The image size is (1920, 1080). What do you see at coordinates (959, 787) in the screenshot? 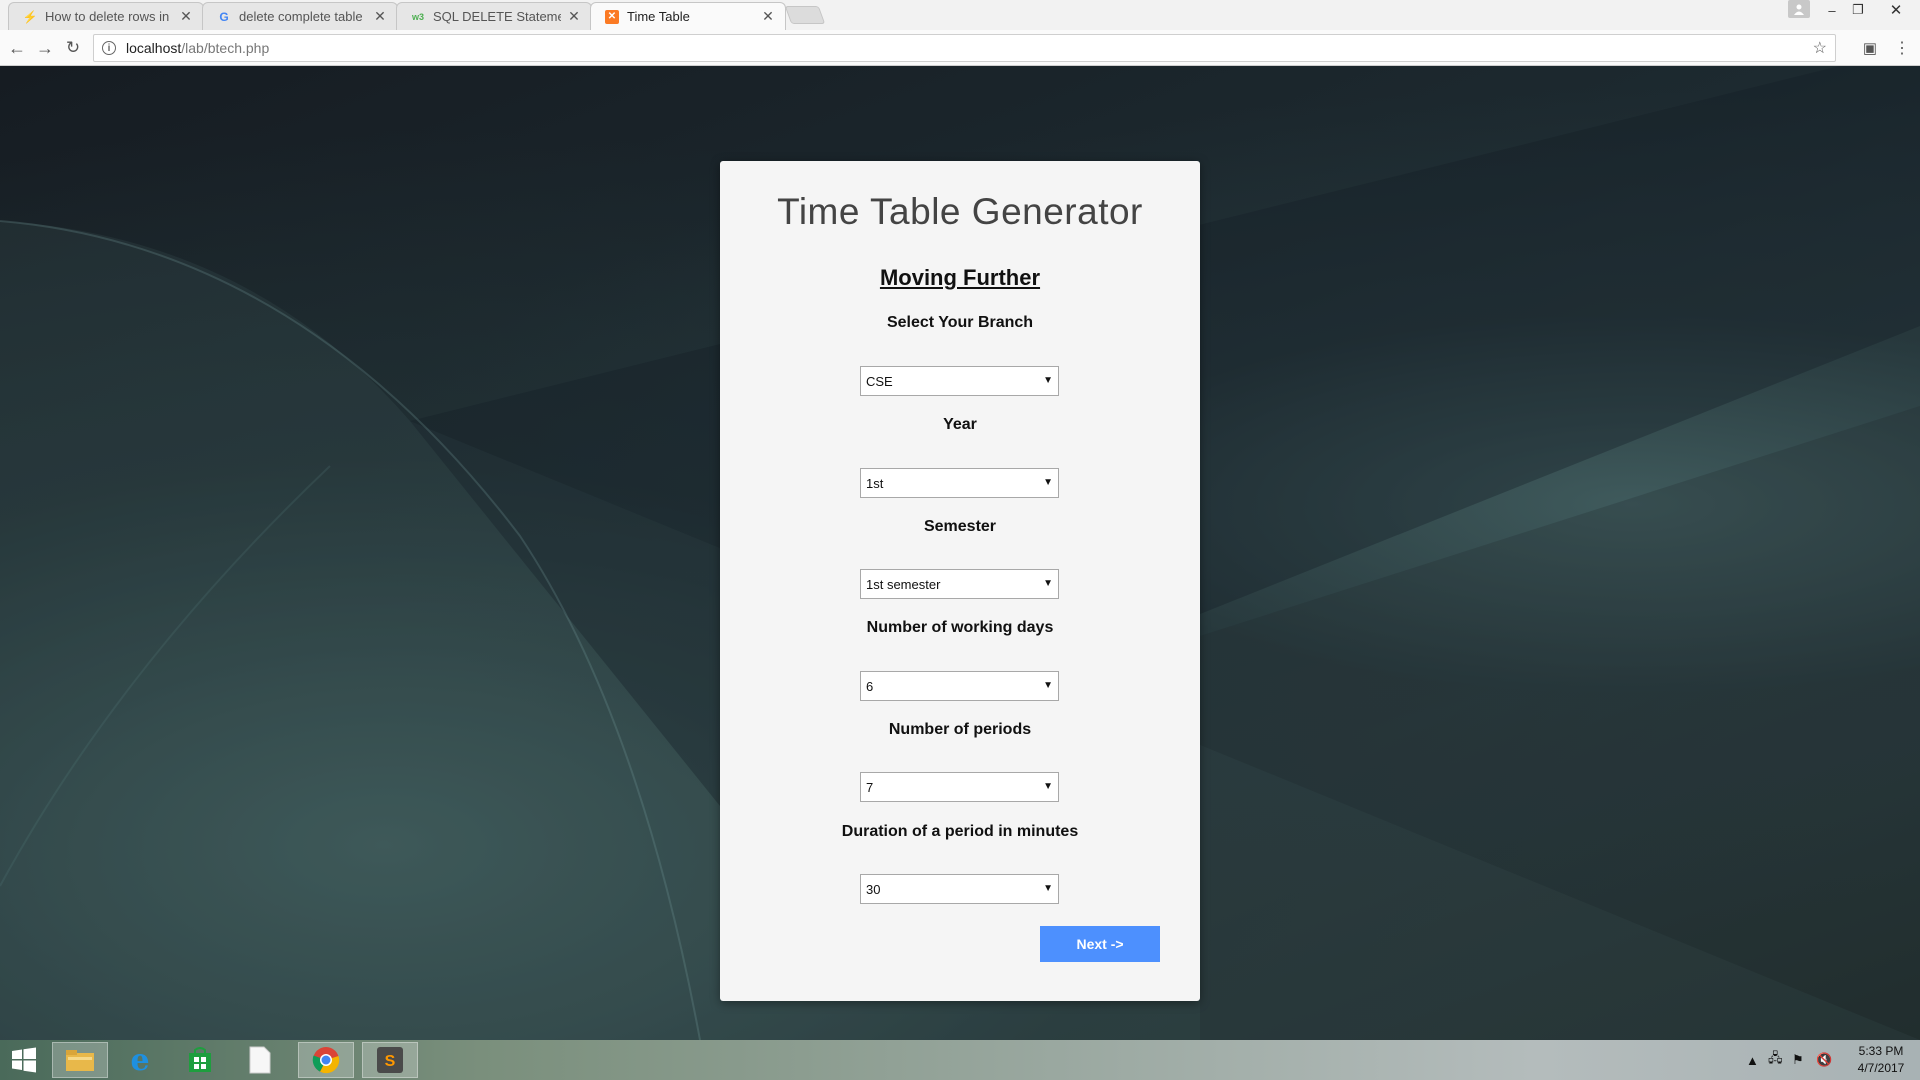
I see `periods-select: 7 ▼` at bounding box center [959, 787].